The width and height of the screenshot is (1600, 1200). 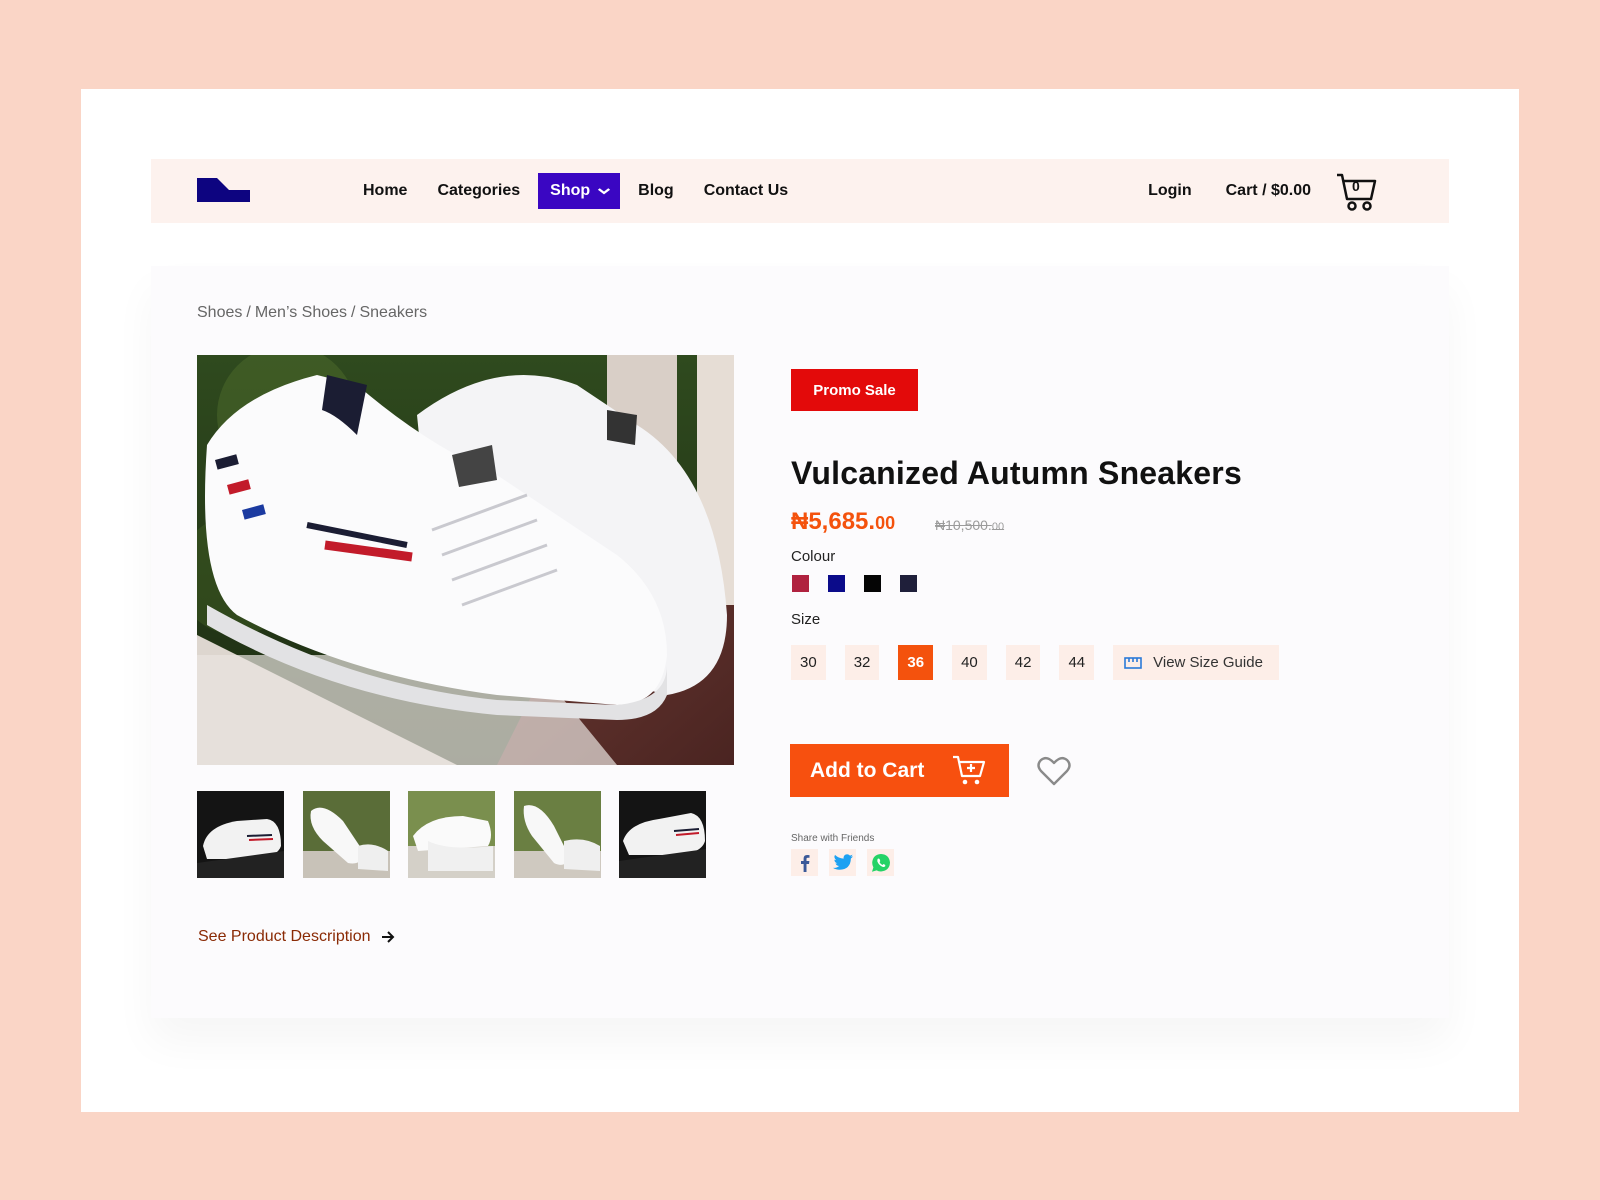 What do you see at coordinates (969, 770) in the screenshot?
I see `cart-plus-icon` at bounding box center [969, 770].